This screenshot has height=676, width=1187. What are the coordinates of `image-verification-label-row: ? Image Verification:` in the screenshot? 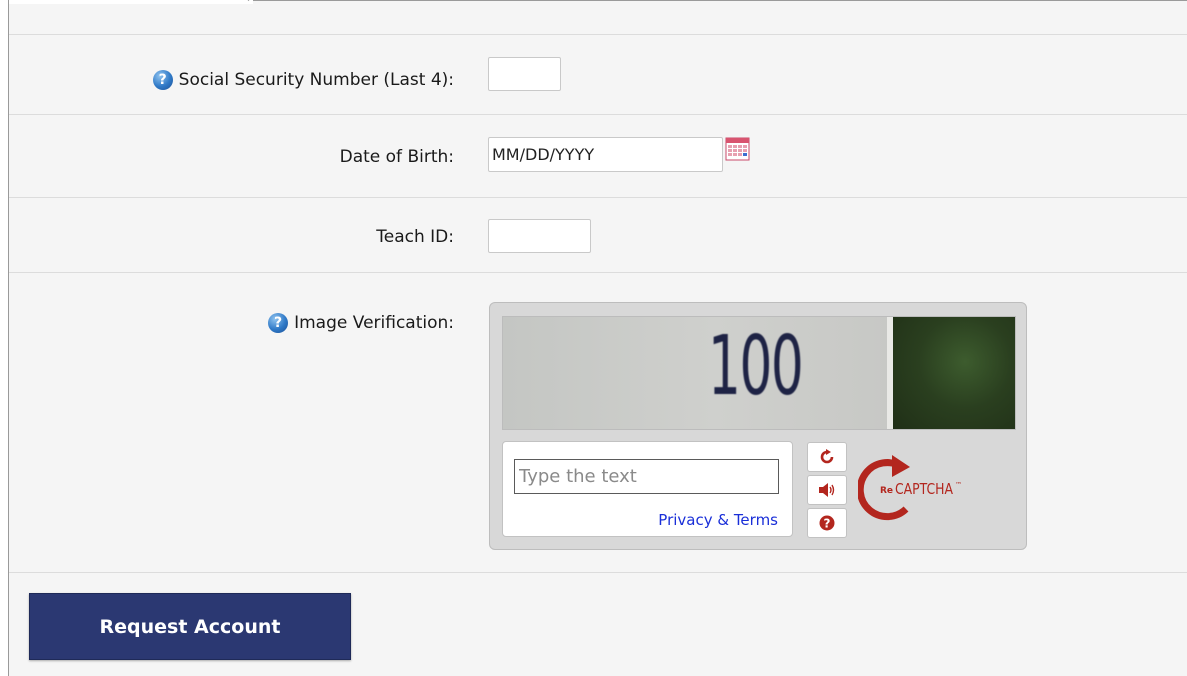 It's located at (361, 323).